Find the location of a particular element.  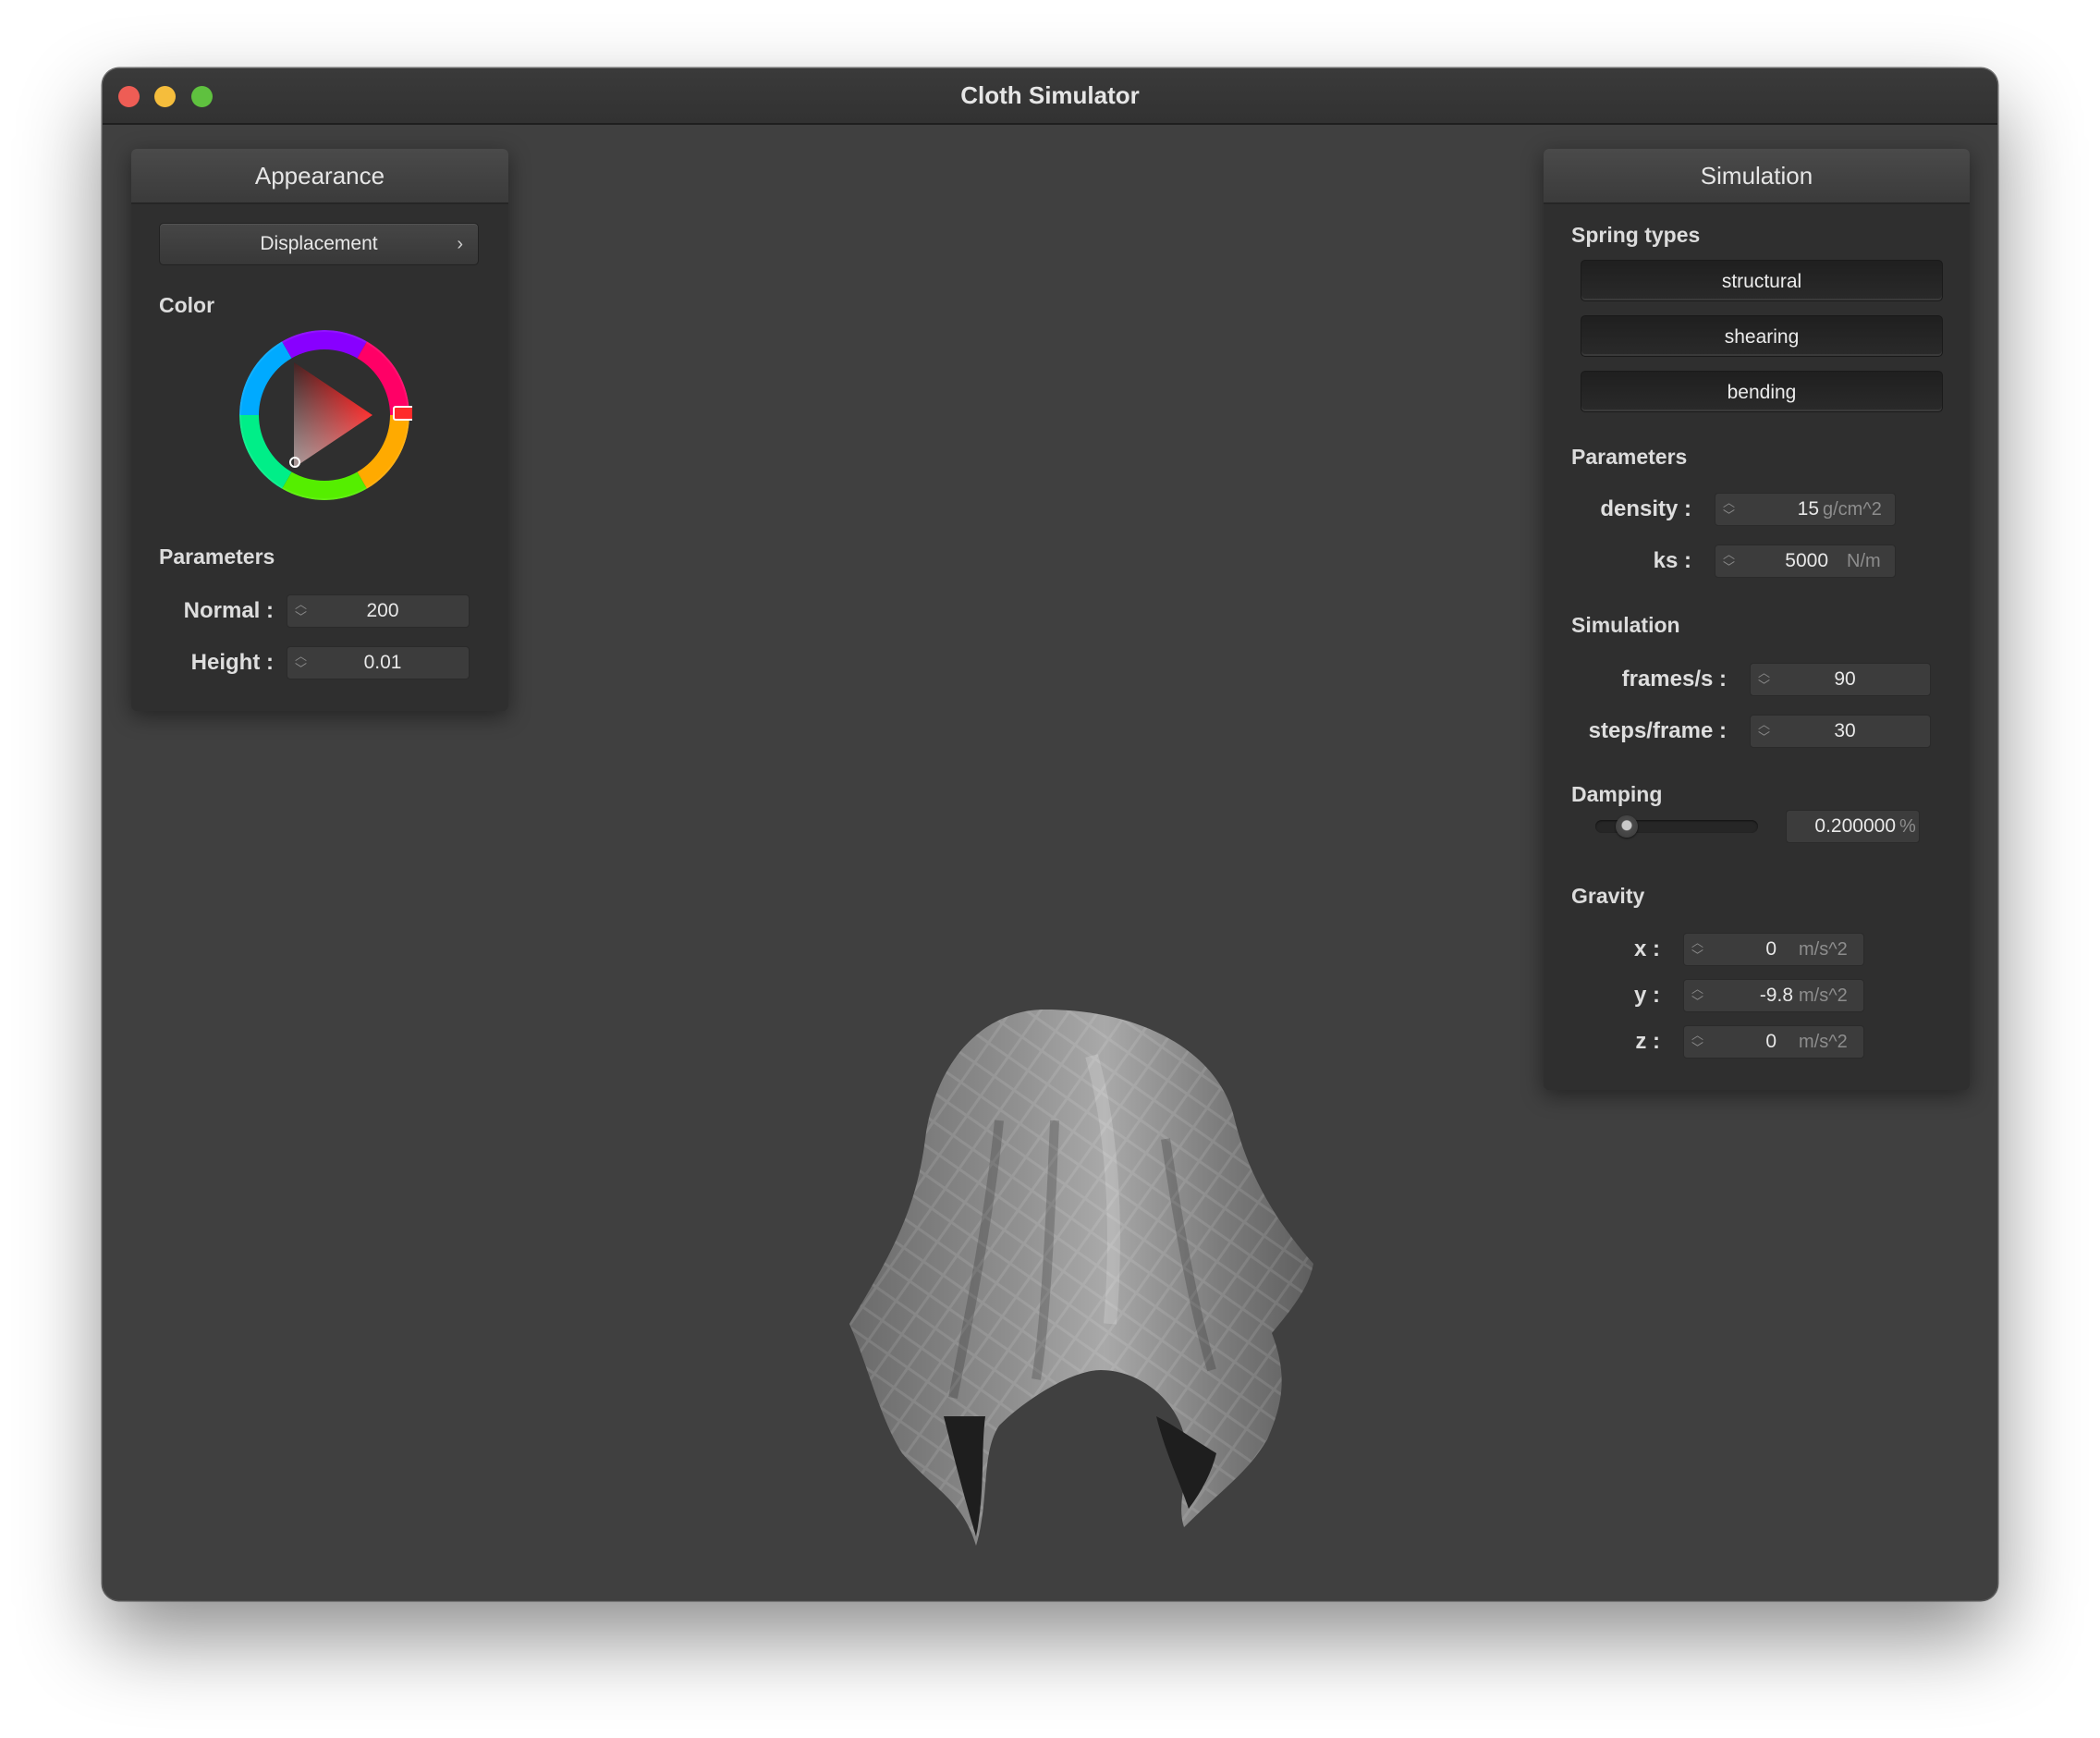

normal-value: 200 is located at coordinates (382, 610).